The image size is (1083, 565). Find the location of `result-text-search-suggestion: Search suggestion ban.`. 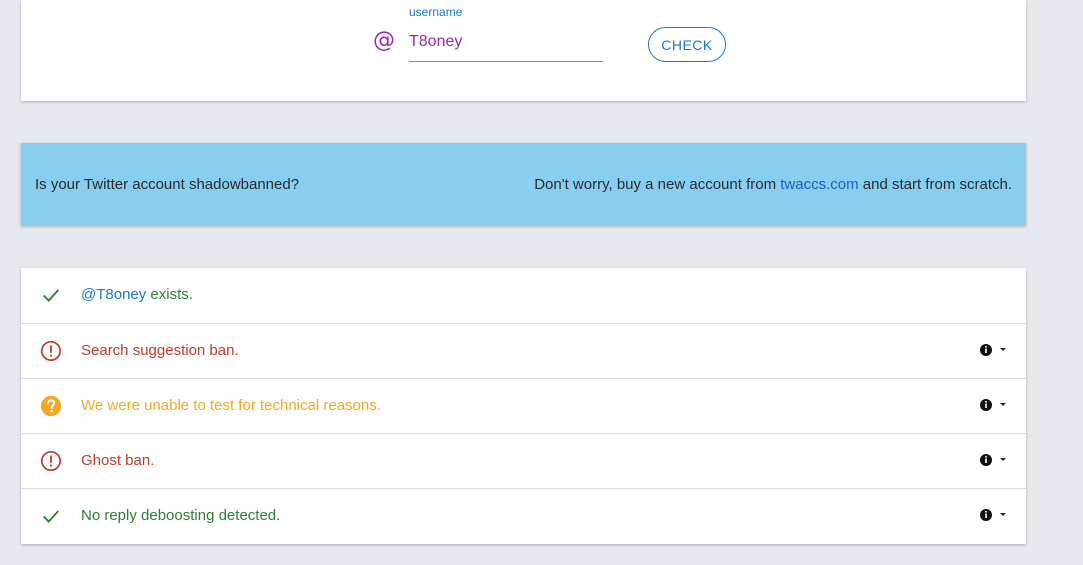

result-text-search-suggestion: Search suggestion ban. is located at coordinates (160, 350).